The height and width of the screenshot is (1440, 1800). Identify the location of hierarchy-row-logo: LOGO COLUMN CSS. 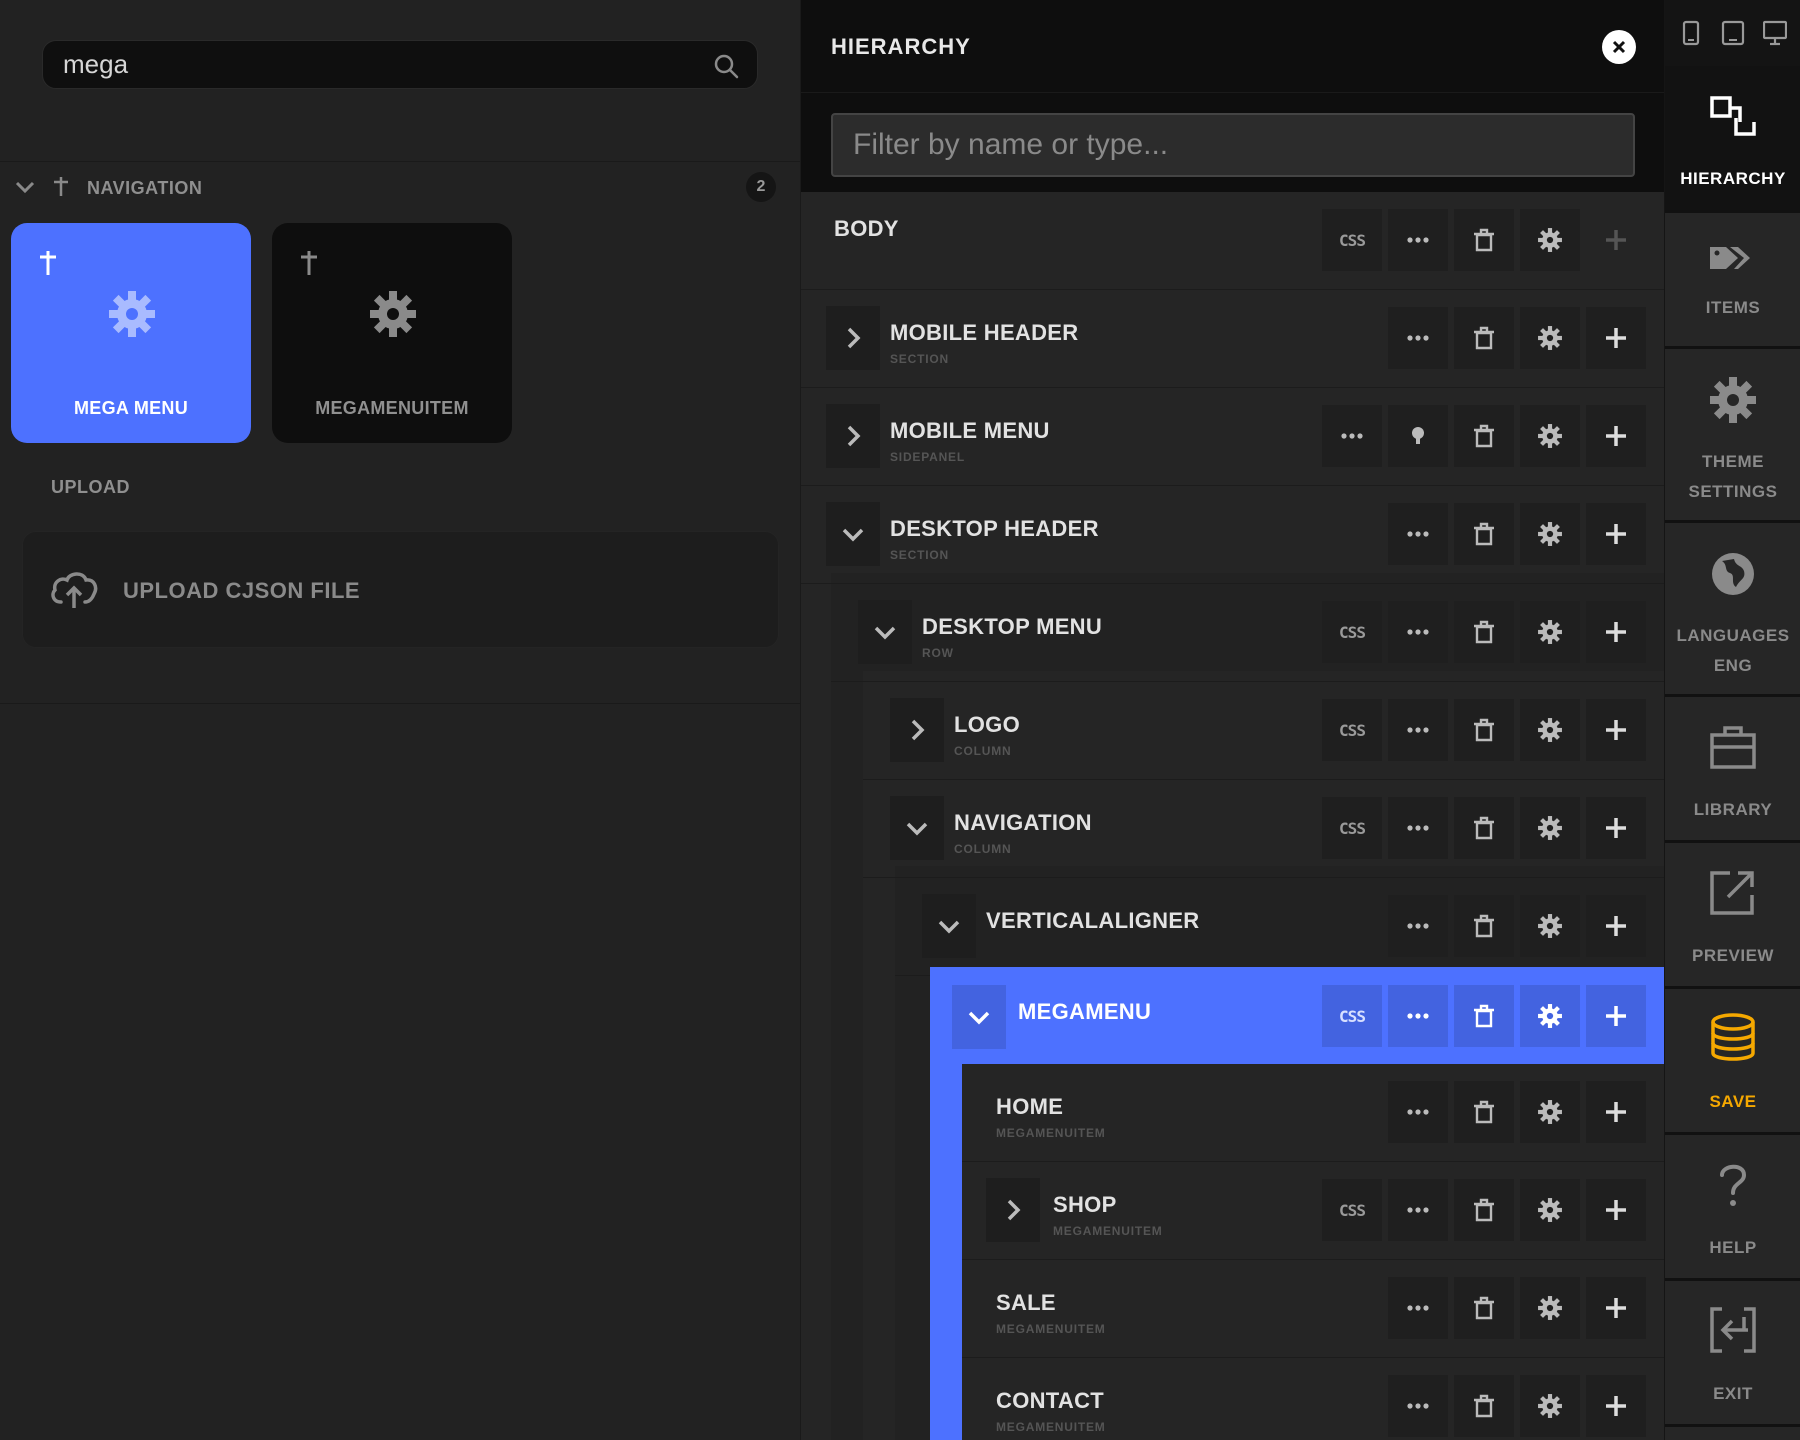
(1263, 731).